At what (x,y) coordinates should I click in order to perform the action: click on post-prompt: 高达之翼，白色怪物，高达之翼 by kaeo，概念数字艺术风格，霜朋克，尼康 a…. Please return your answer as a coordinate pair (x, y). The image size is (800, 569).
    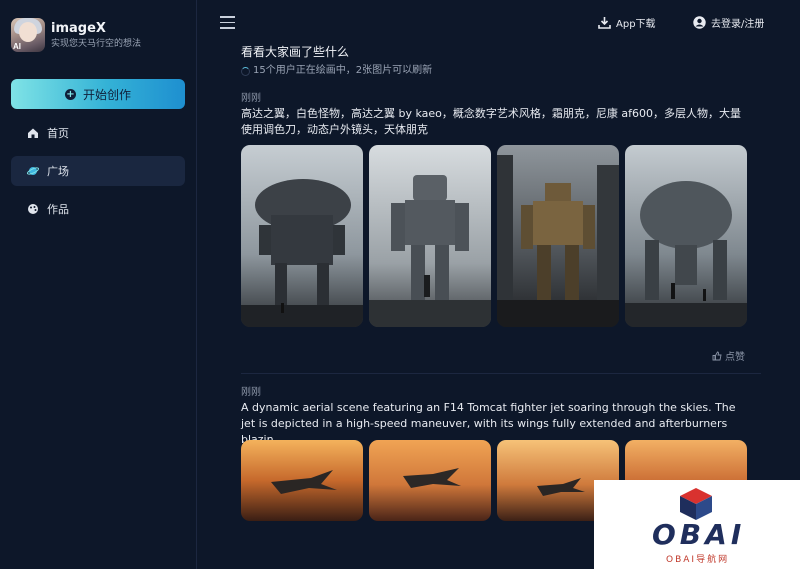
    Looking at the image, I should click on (491, 121).